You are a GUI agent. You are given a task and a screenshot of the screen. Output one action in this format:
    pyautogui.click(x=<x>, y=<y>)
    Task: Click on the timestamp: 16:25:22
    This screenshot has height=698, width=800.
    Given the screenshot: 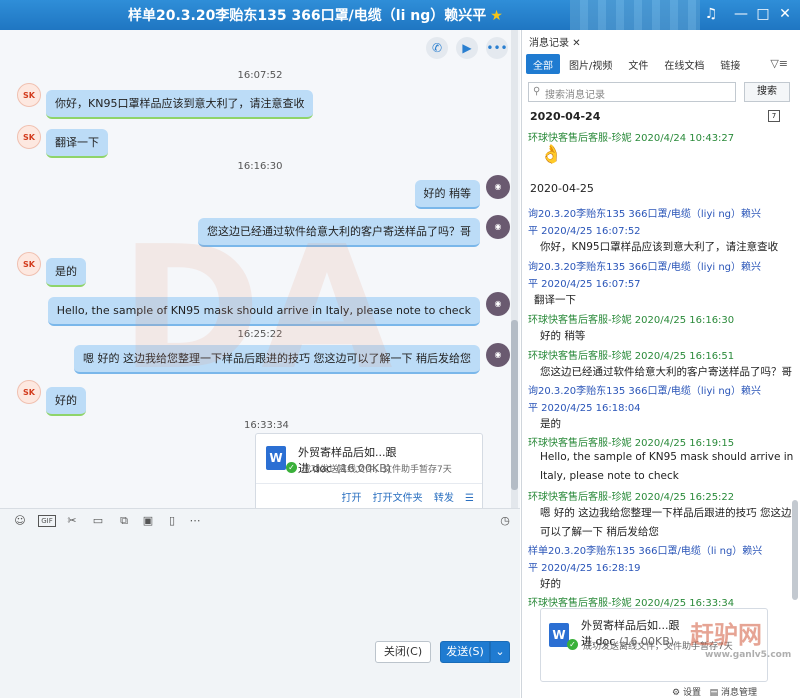 What is the action you would take?
    pyautogui.click(x=260, y=334)
    